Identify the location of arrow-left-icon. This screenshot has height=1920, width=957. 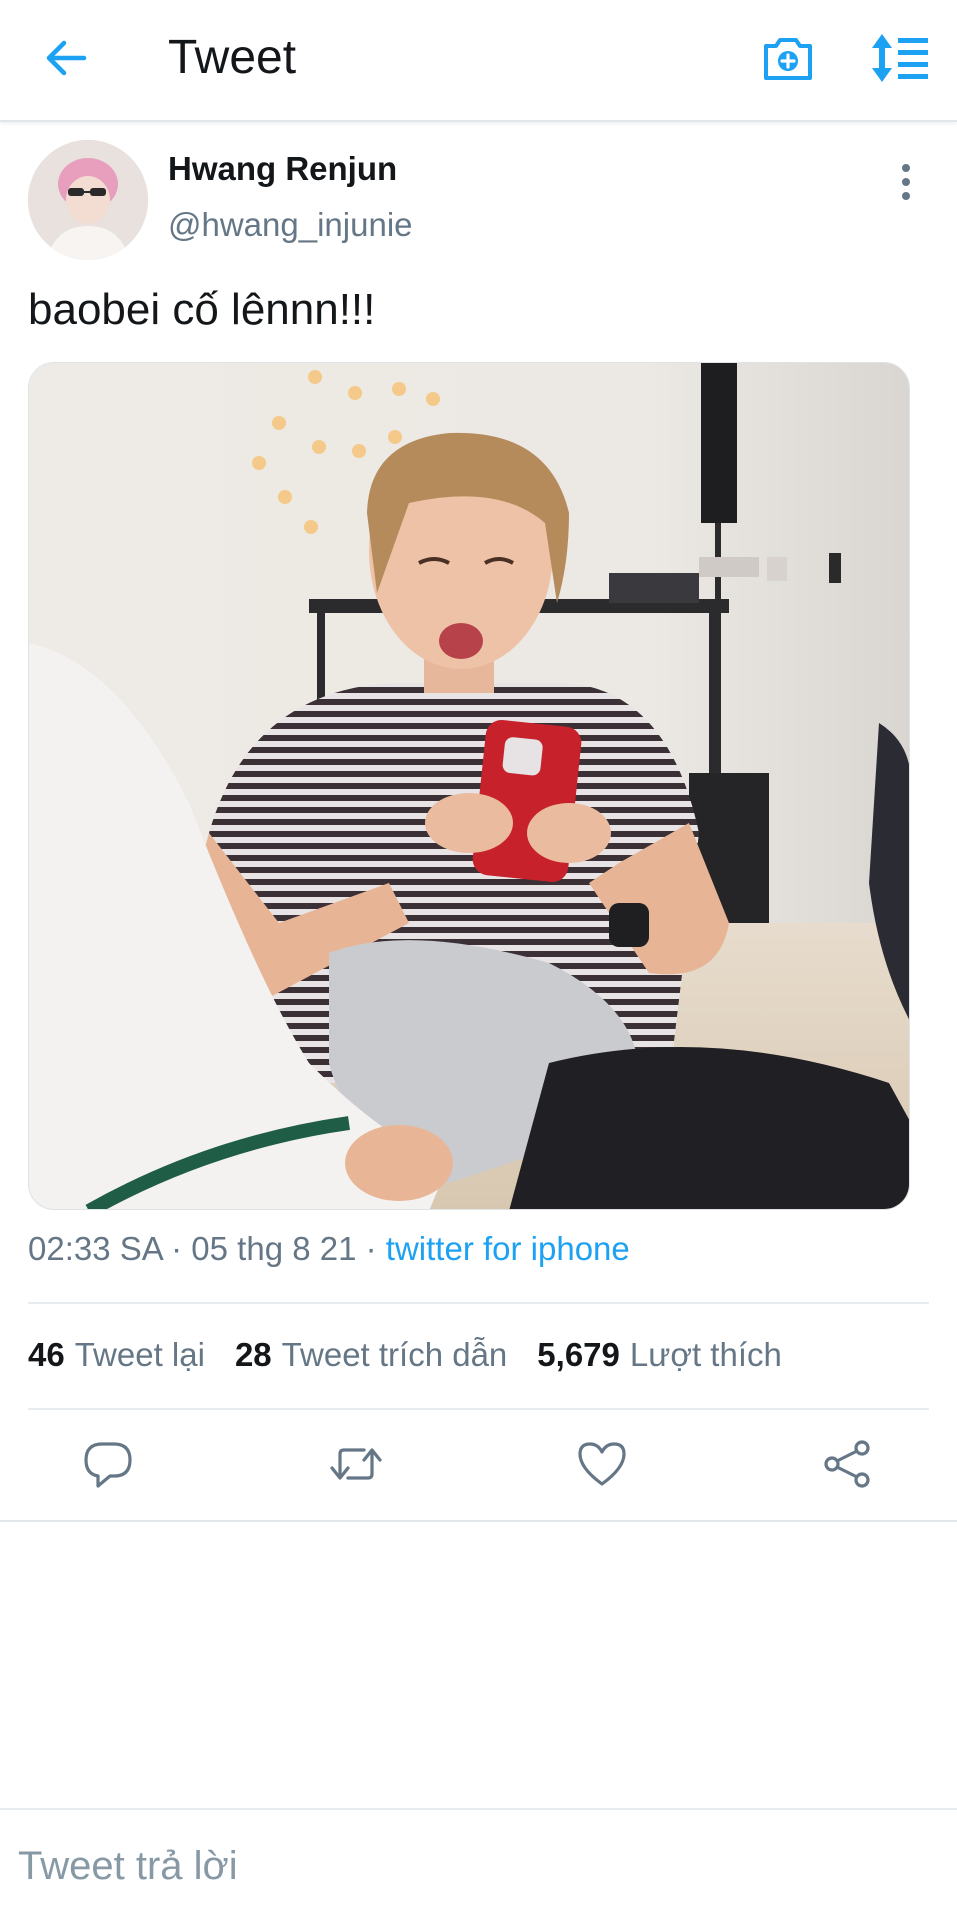
(66, 58).